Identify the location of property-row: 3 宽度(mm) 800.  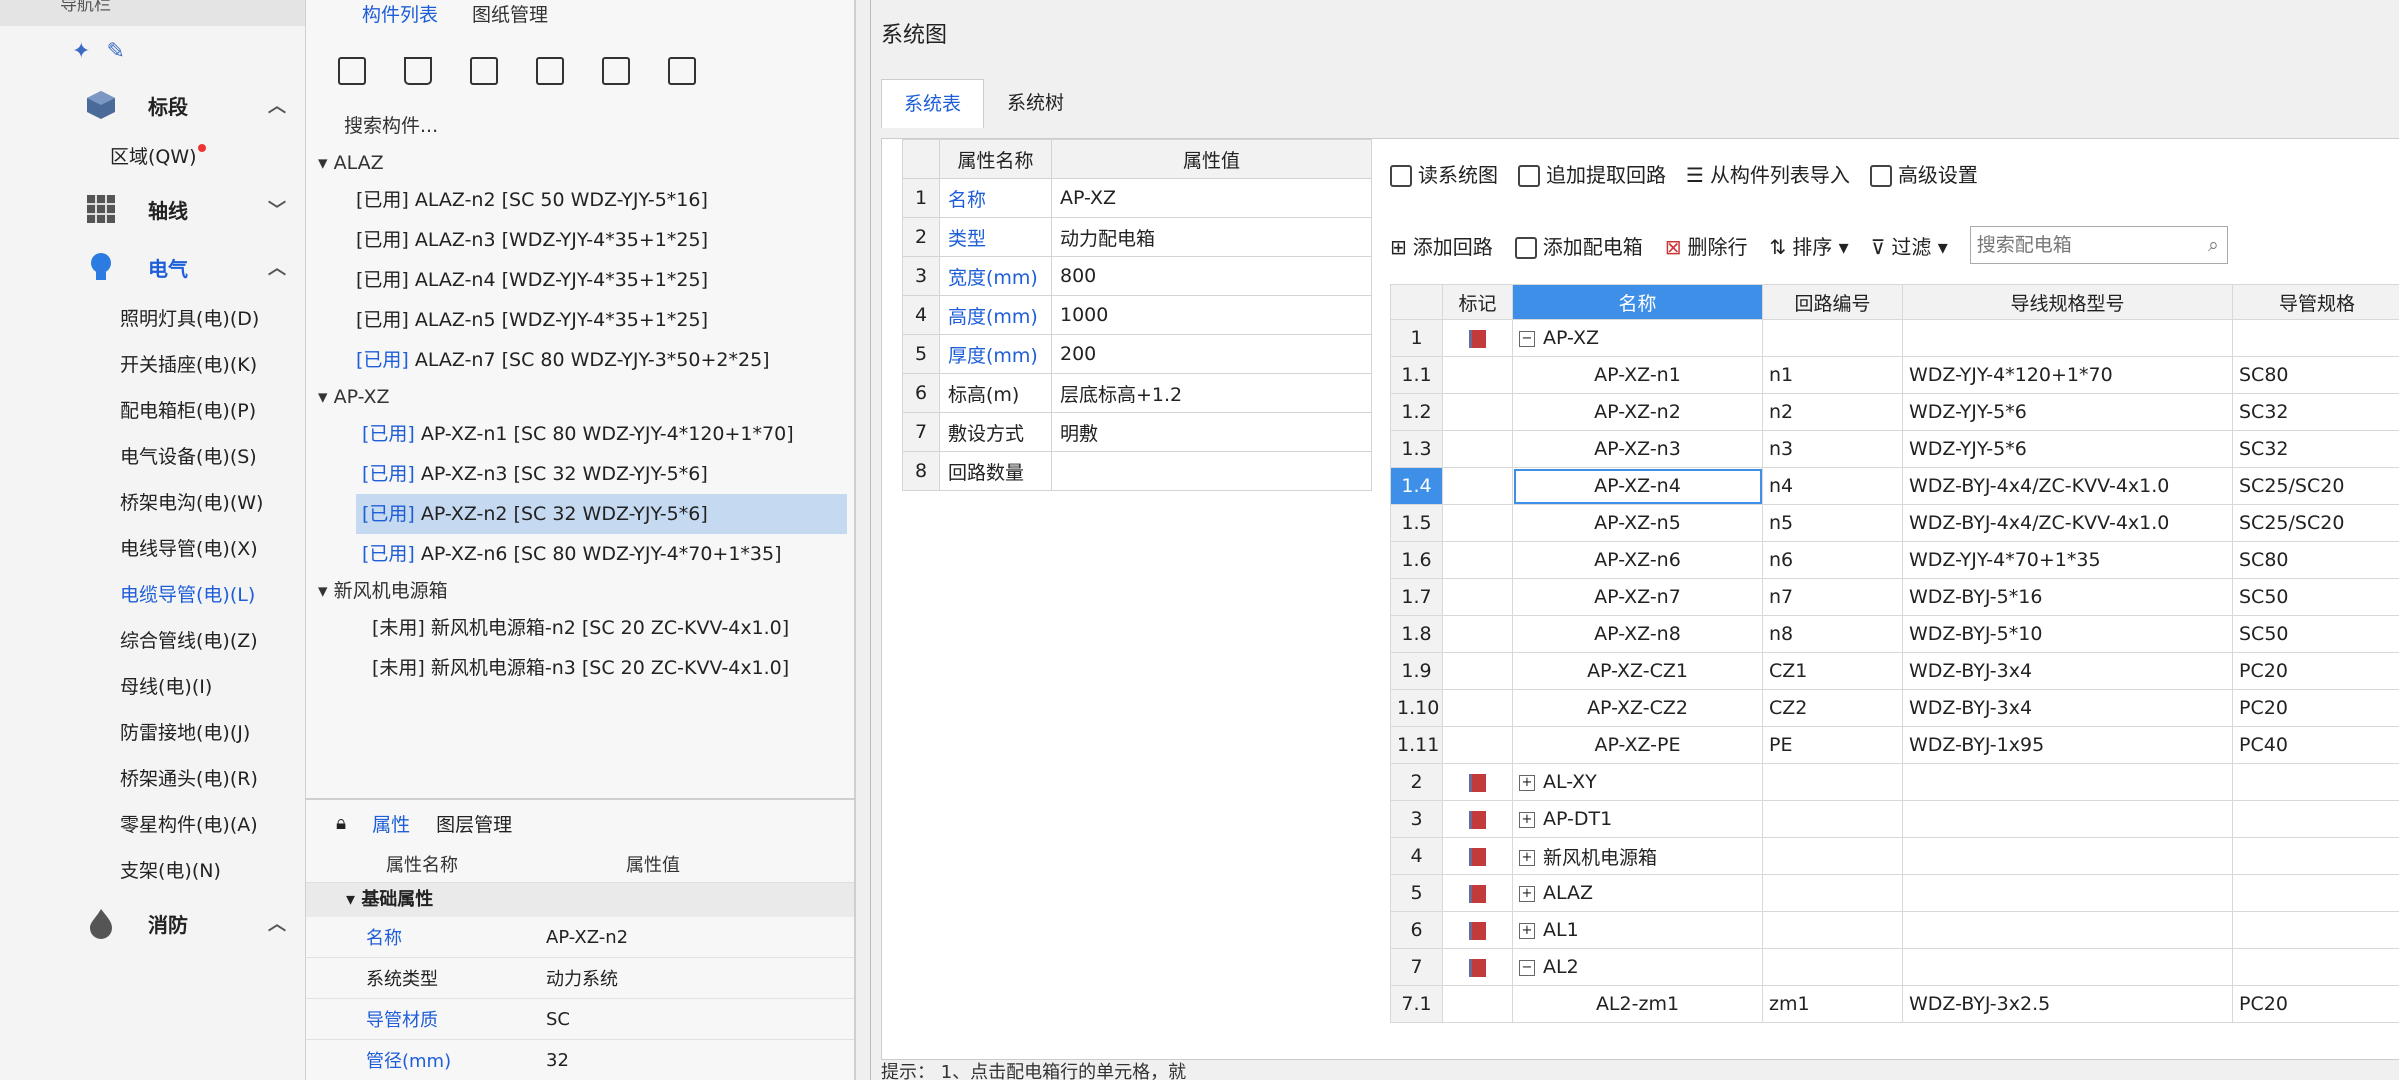
(1137, 276).